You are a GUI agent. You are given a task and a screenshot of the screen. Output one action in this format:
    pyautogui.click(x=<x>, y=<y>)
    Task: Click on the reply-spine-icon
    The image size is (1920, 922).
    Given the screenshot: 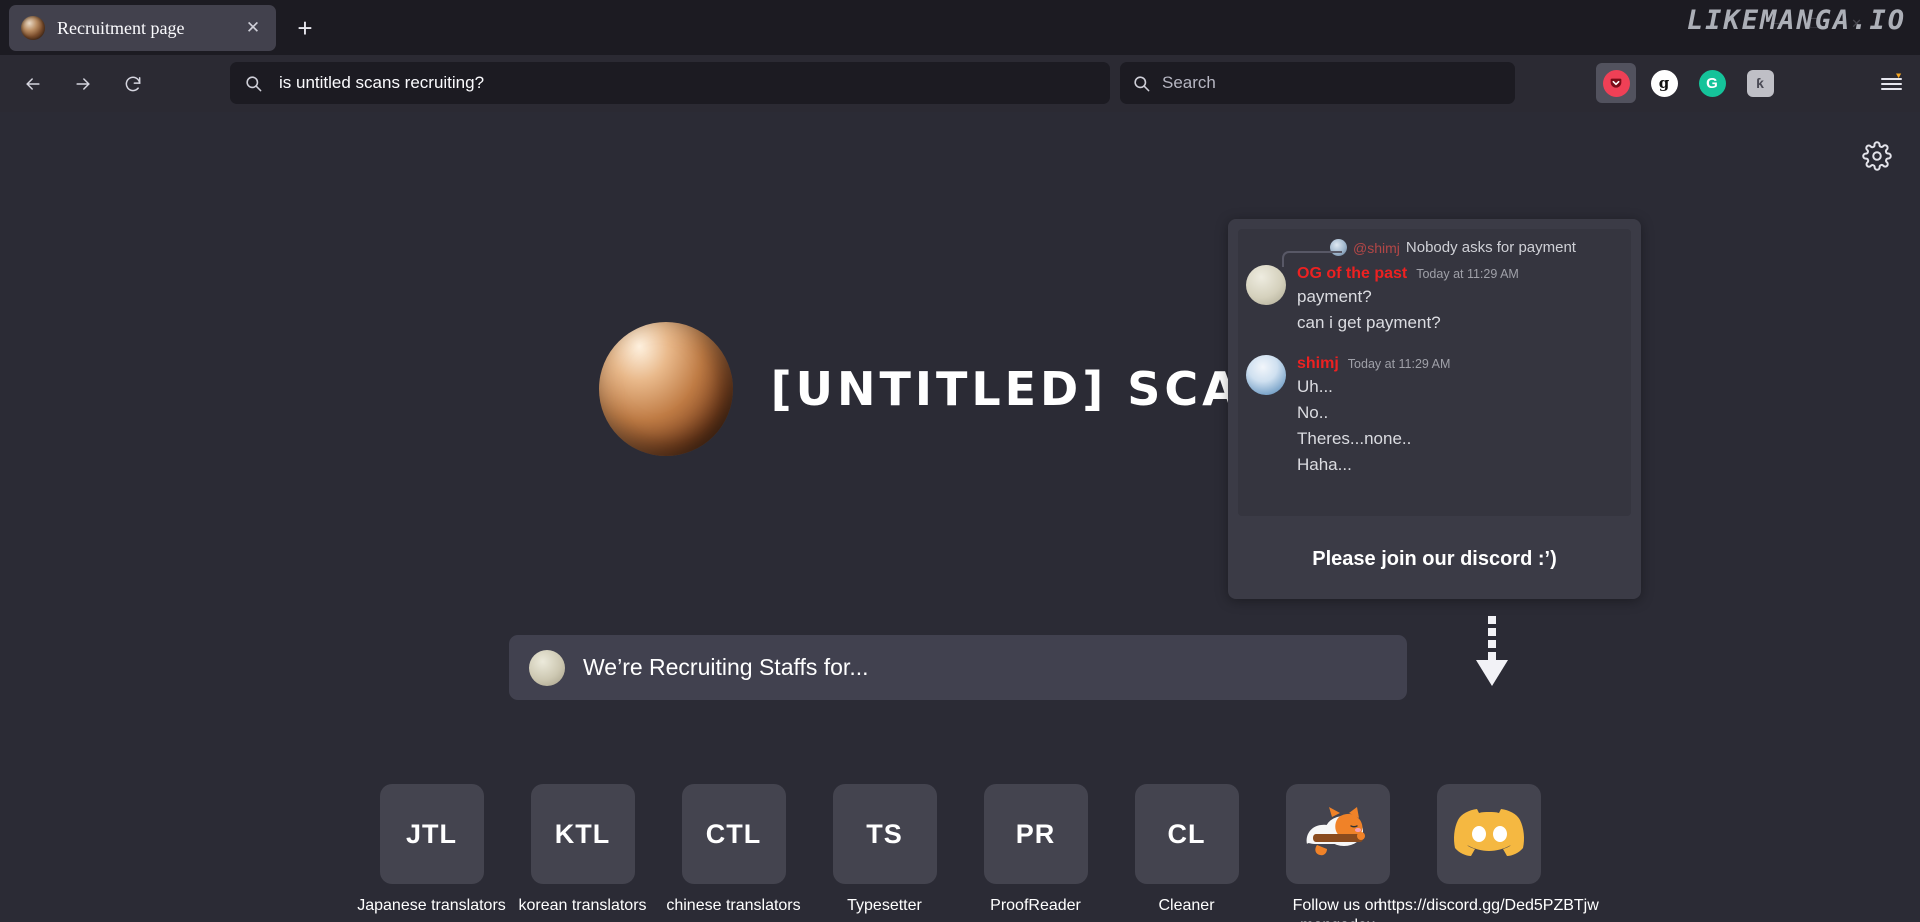 What is the action you would take?
    pyautogui.click(x=1312, y=259)
    